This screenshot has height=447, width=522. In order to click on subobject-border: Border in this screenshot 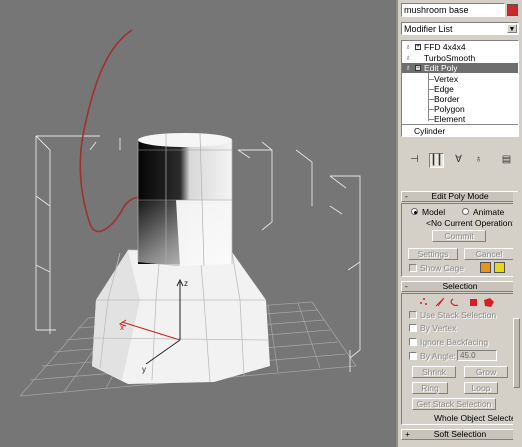, I will do `click(460, 99)`.